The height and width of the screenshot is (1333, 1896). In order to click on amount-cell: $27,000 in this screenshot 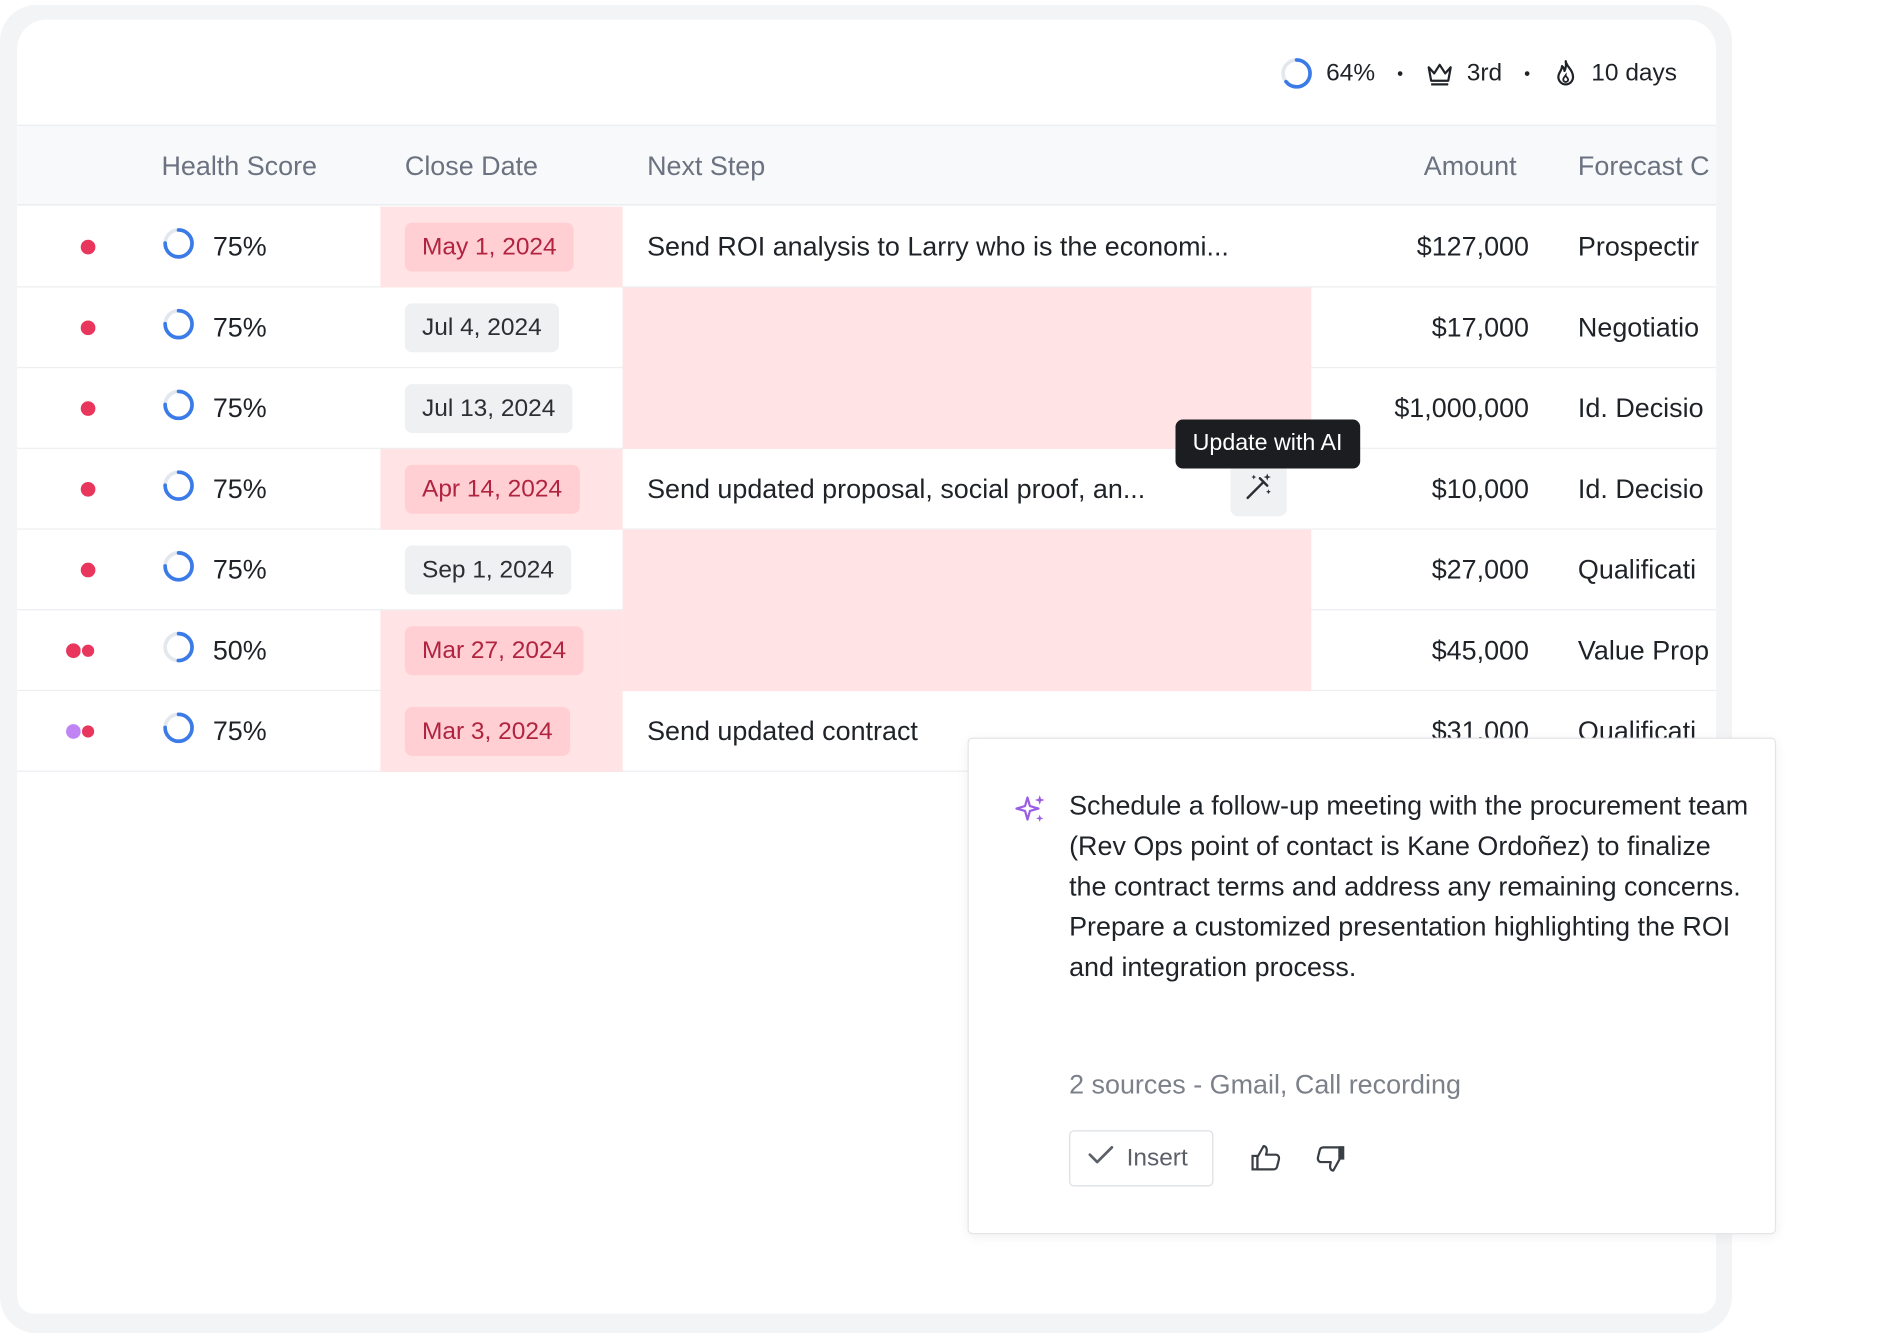, I will do `click(1480, 569)`.